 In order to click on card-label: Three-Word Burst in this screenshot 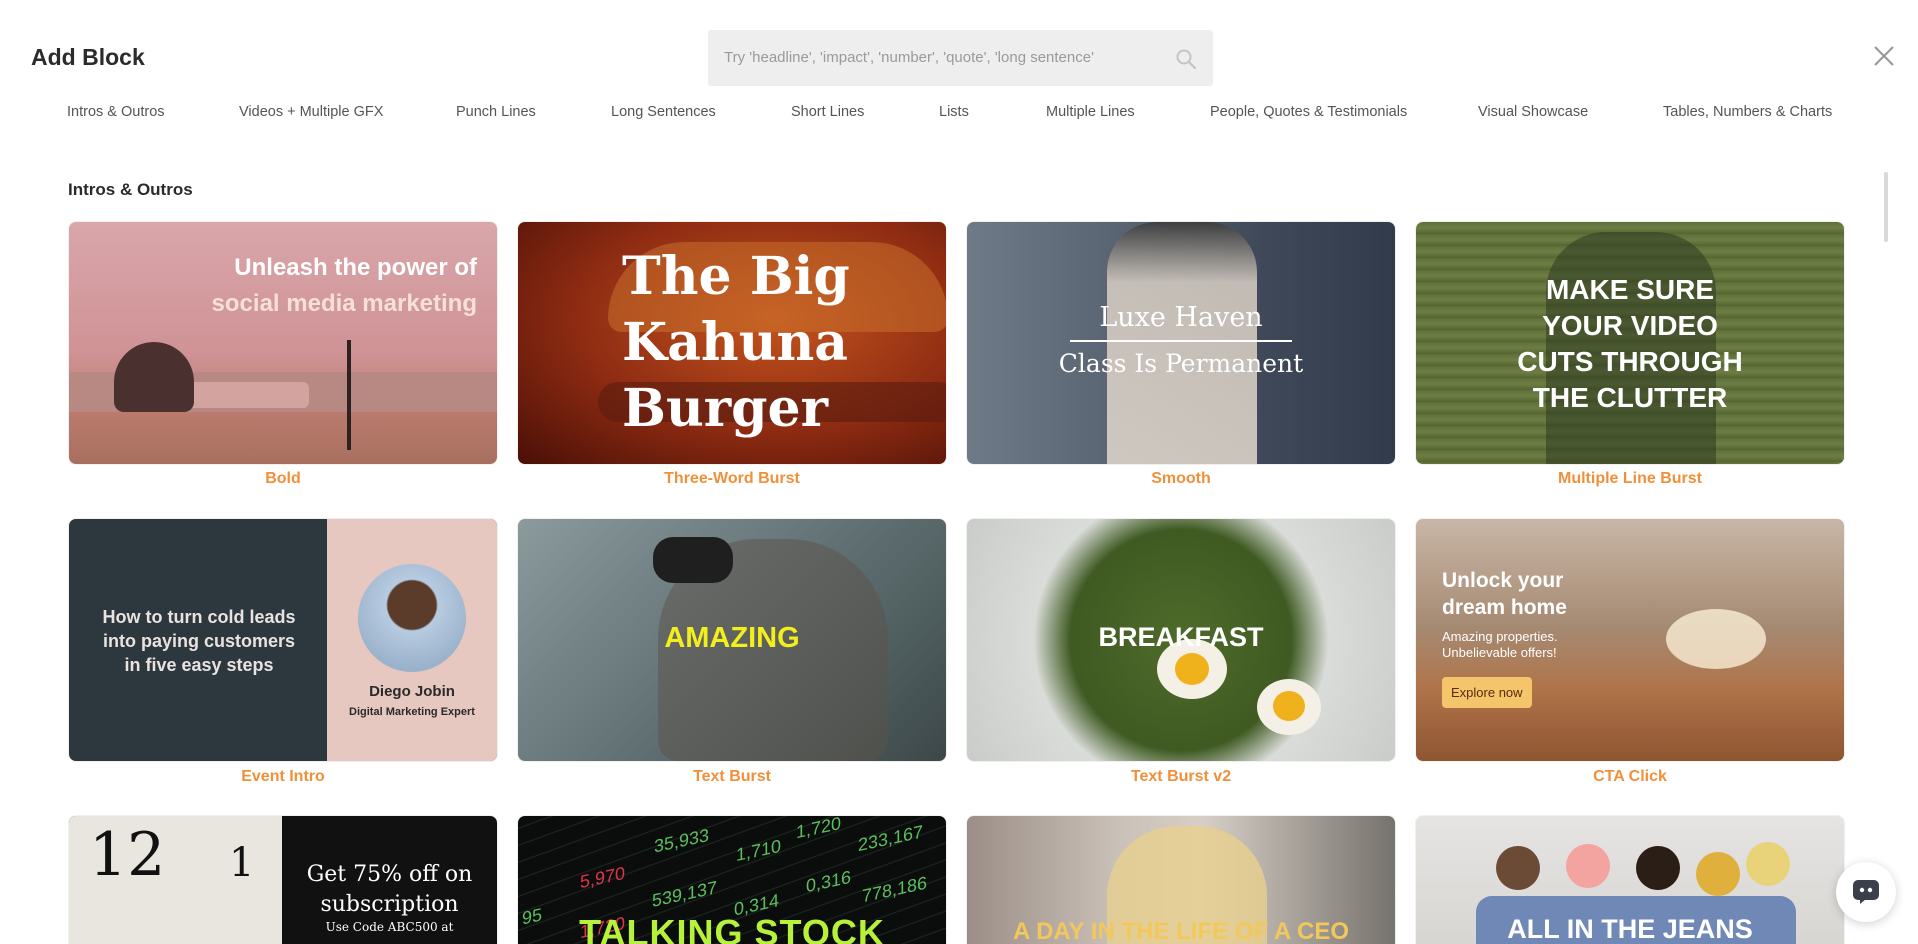, I will do `click(732, 479)`.